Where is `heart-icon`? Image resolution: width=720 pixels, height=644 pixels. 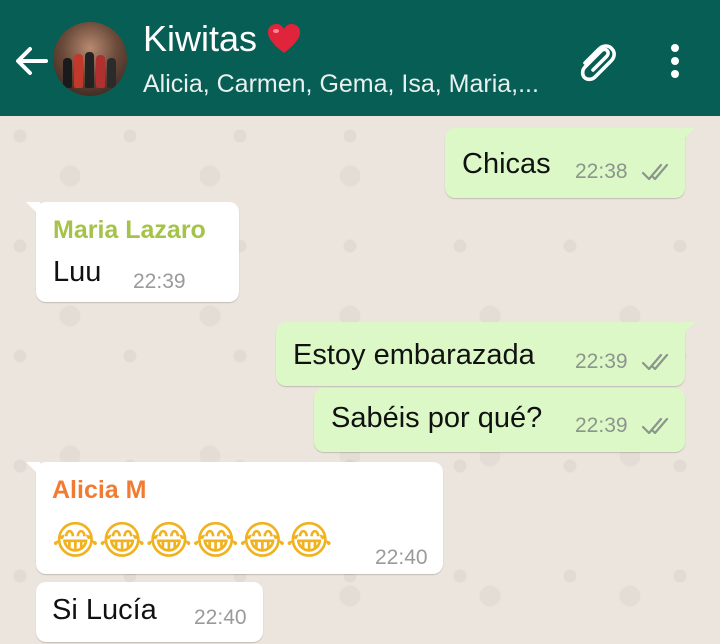
heart-icon is located at coordinates (284, 38).